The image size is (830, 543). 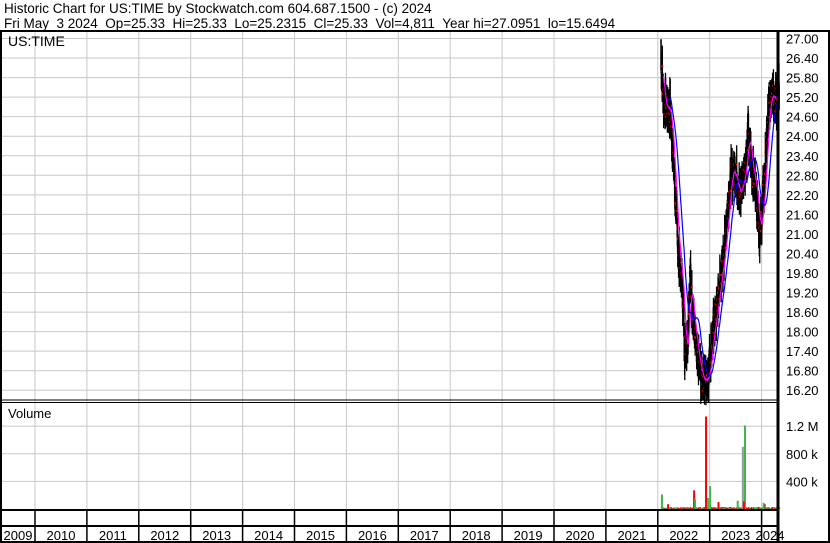 I want to click on price-tick-label: 25.80, so click(x=802, y=78).